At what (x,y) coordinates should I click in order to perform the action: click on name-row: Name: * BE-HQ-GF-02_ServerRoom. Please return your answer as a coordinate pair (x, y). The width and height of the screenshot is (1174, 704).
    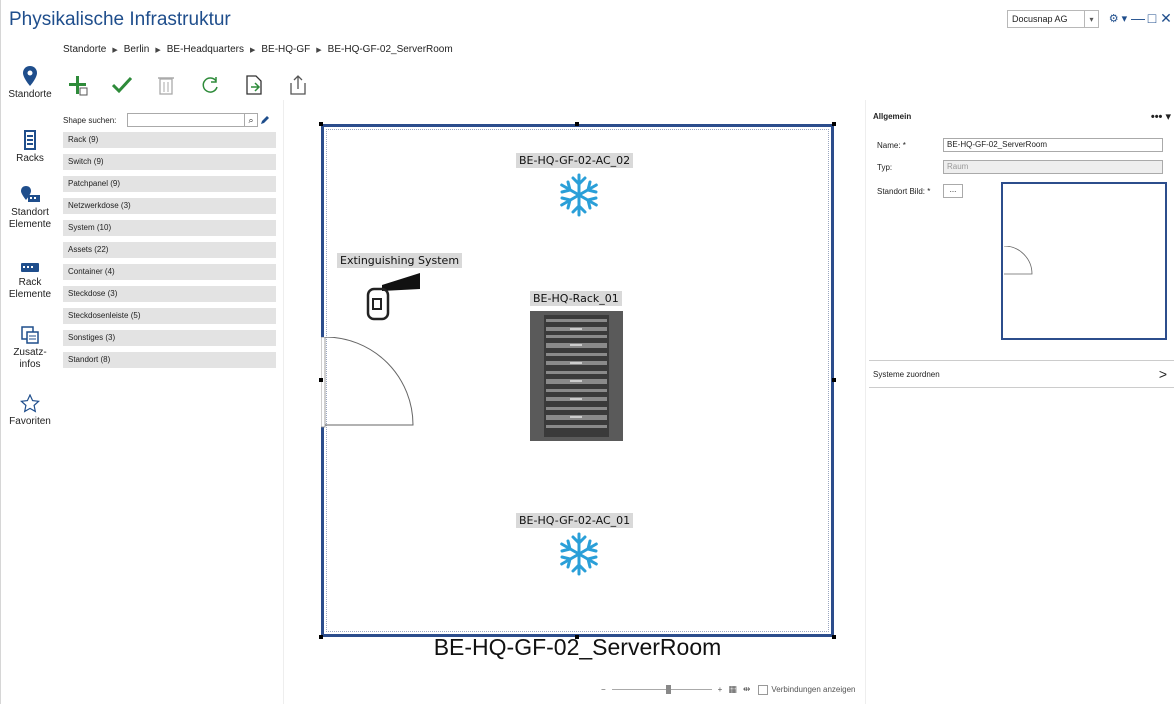
    Looking at the image, I should click on (1020, 145).